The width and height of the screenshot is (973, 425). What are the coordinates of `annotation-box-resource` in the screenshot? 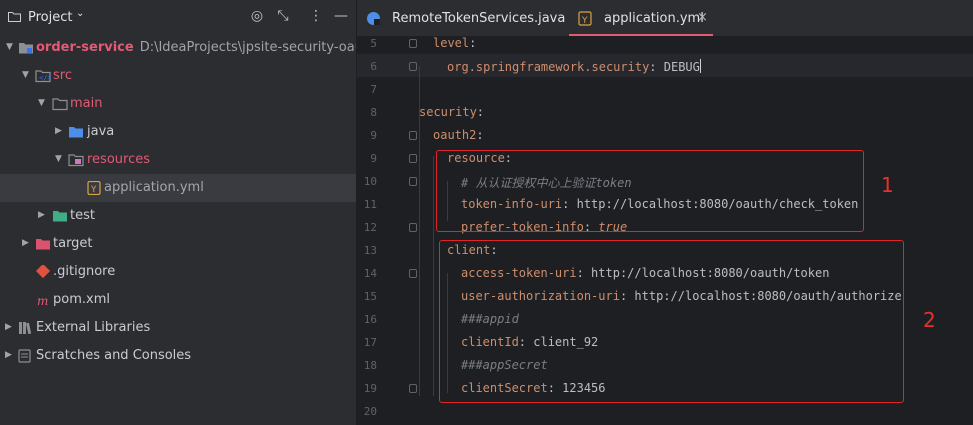 It's located at (650, 191).